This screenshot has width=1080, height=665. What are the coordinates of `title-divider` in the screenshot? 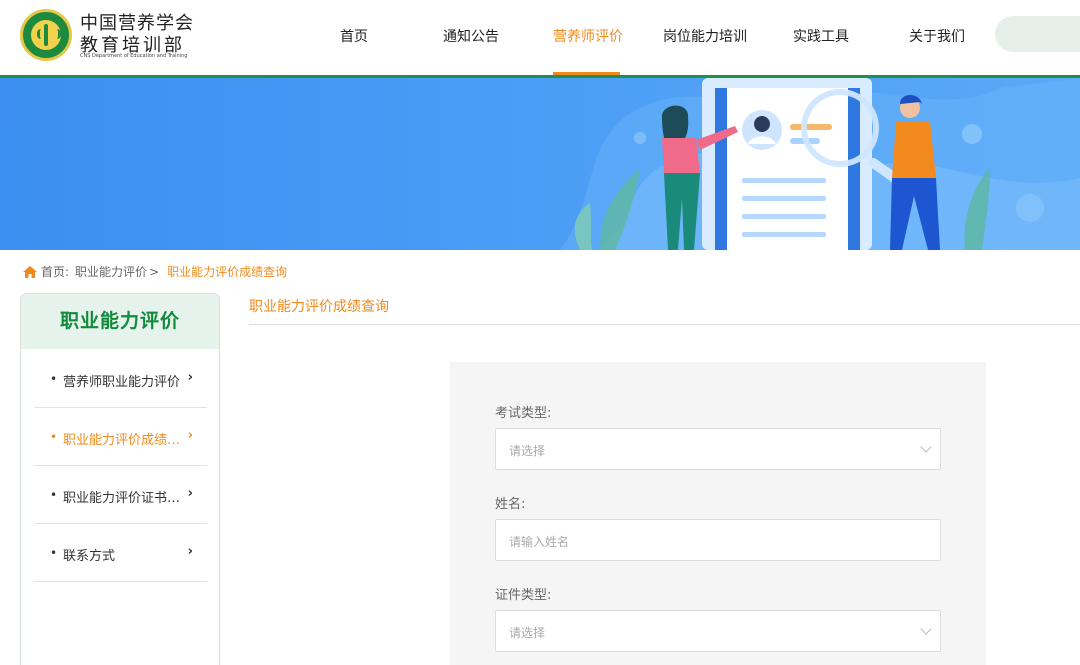 It's located at (664, 324).